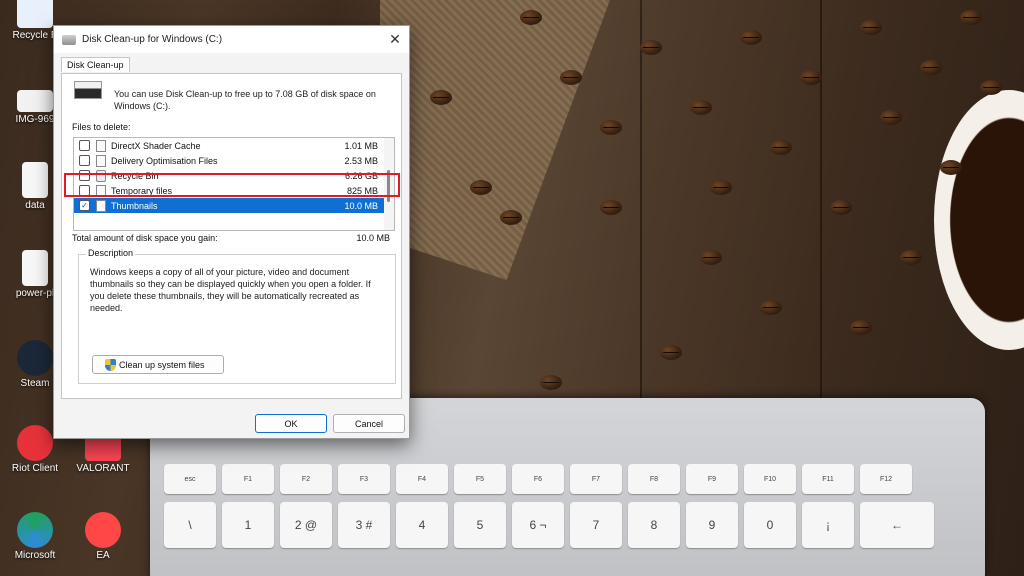 This screenshot has height=576, width=1024. What do you see at coordinates (95, 64) in the screenshot?
I see `tab-disk-cleanup: Disk Clean-up` at bounding box center [95, 64].